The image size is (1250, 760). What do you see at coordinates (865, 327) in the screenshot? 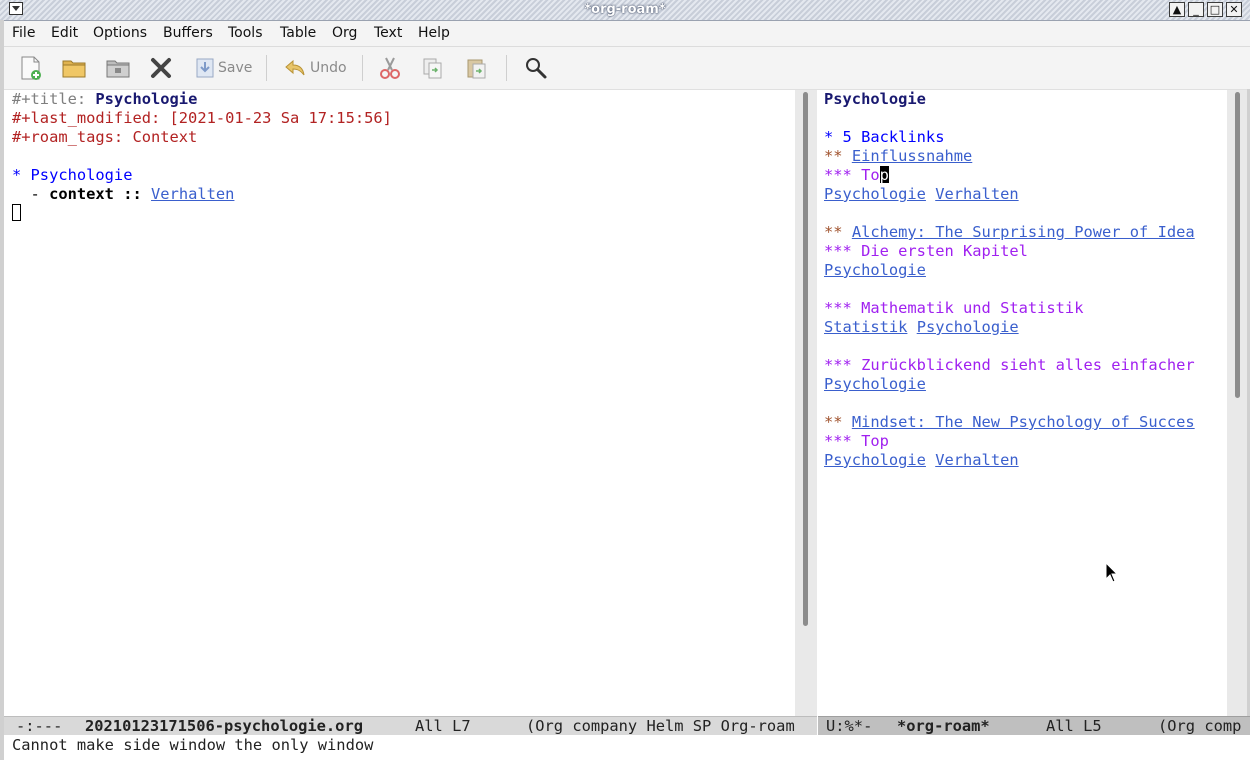
I see `link-statistik: Statistik` at bounding box center [865, 327].